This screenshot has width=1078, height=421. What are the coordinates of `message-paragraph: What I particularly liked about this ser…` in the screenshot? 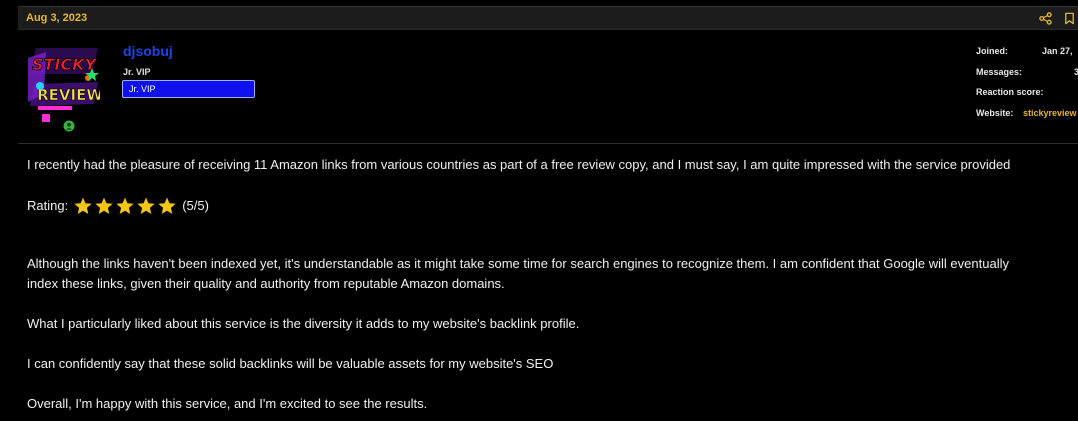 It's located at (303, 323).